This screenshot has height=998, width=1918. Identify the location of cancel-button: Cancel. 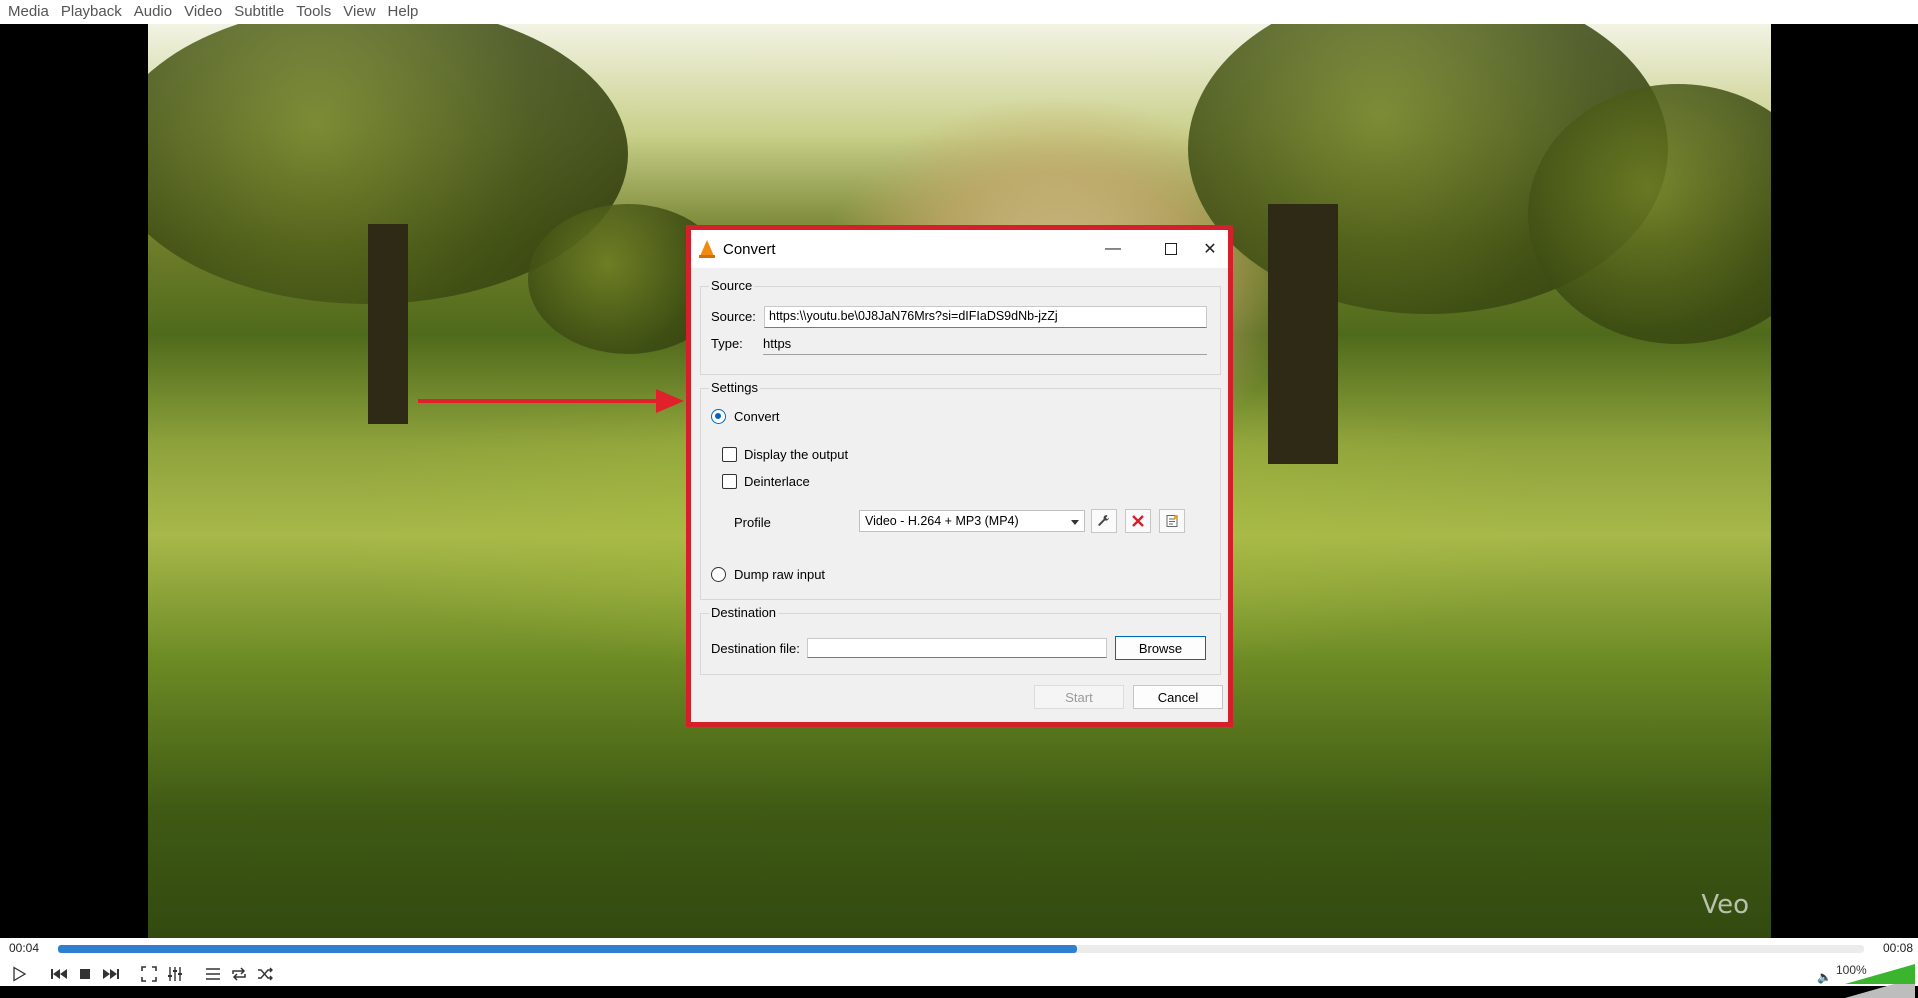
(1178, 697).